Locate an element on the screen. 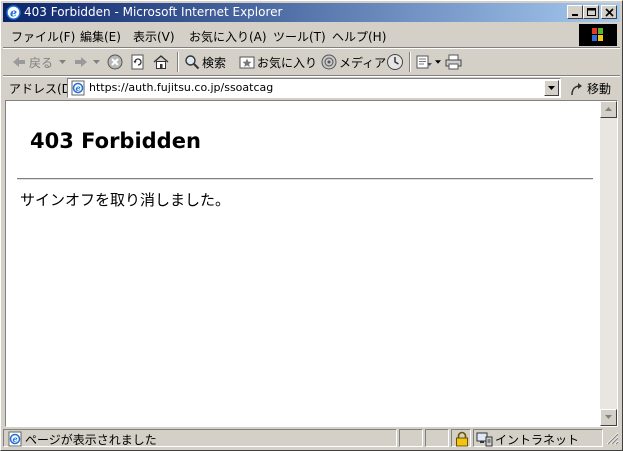 This screenshot has width=623, height=451. forward-button is located at coordinates (86, 62).